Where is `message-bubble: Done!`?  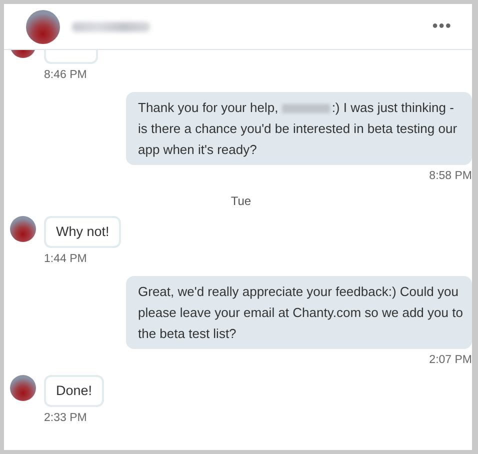 message-bubble: Done! is located at coordinates (74, 391).